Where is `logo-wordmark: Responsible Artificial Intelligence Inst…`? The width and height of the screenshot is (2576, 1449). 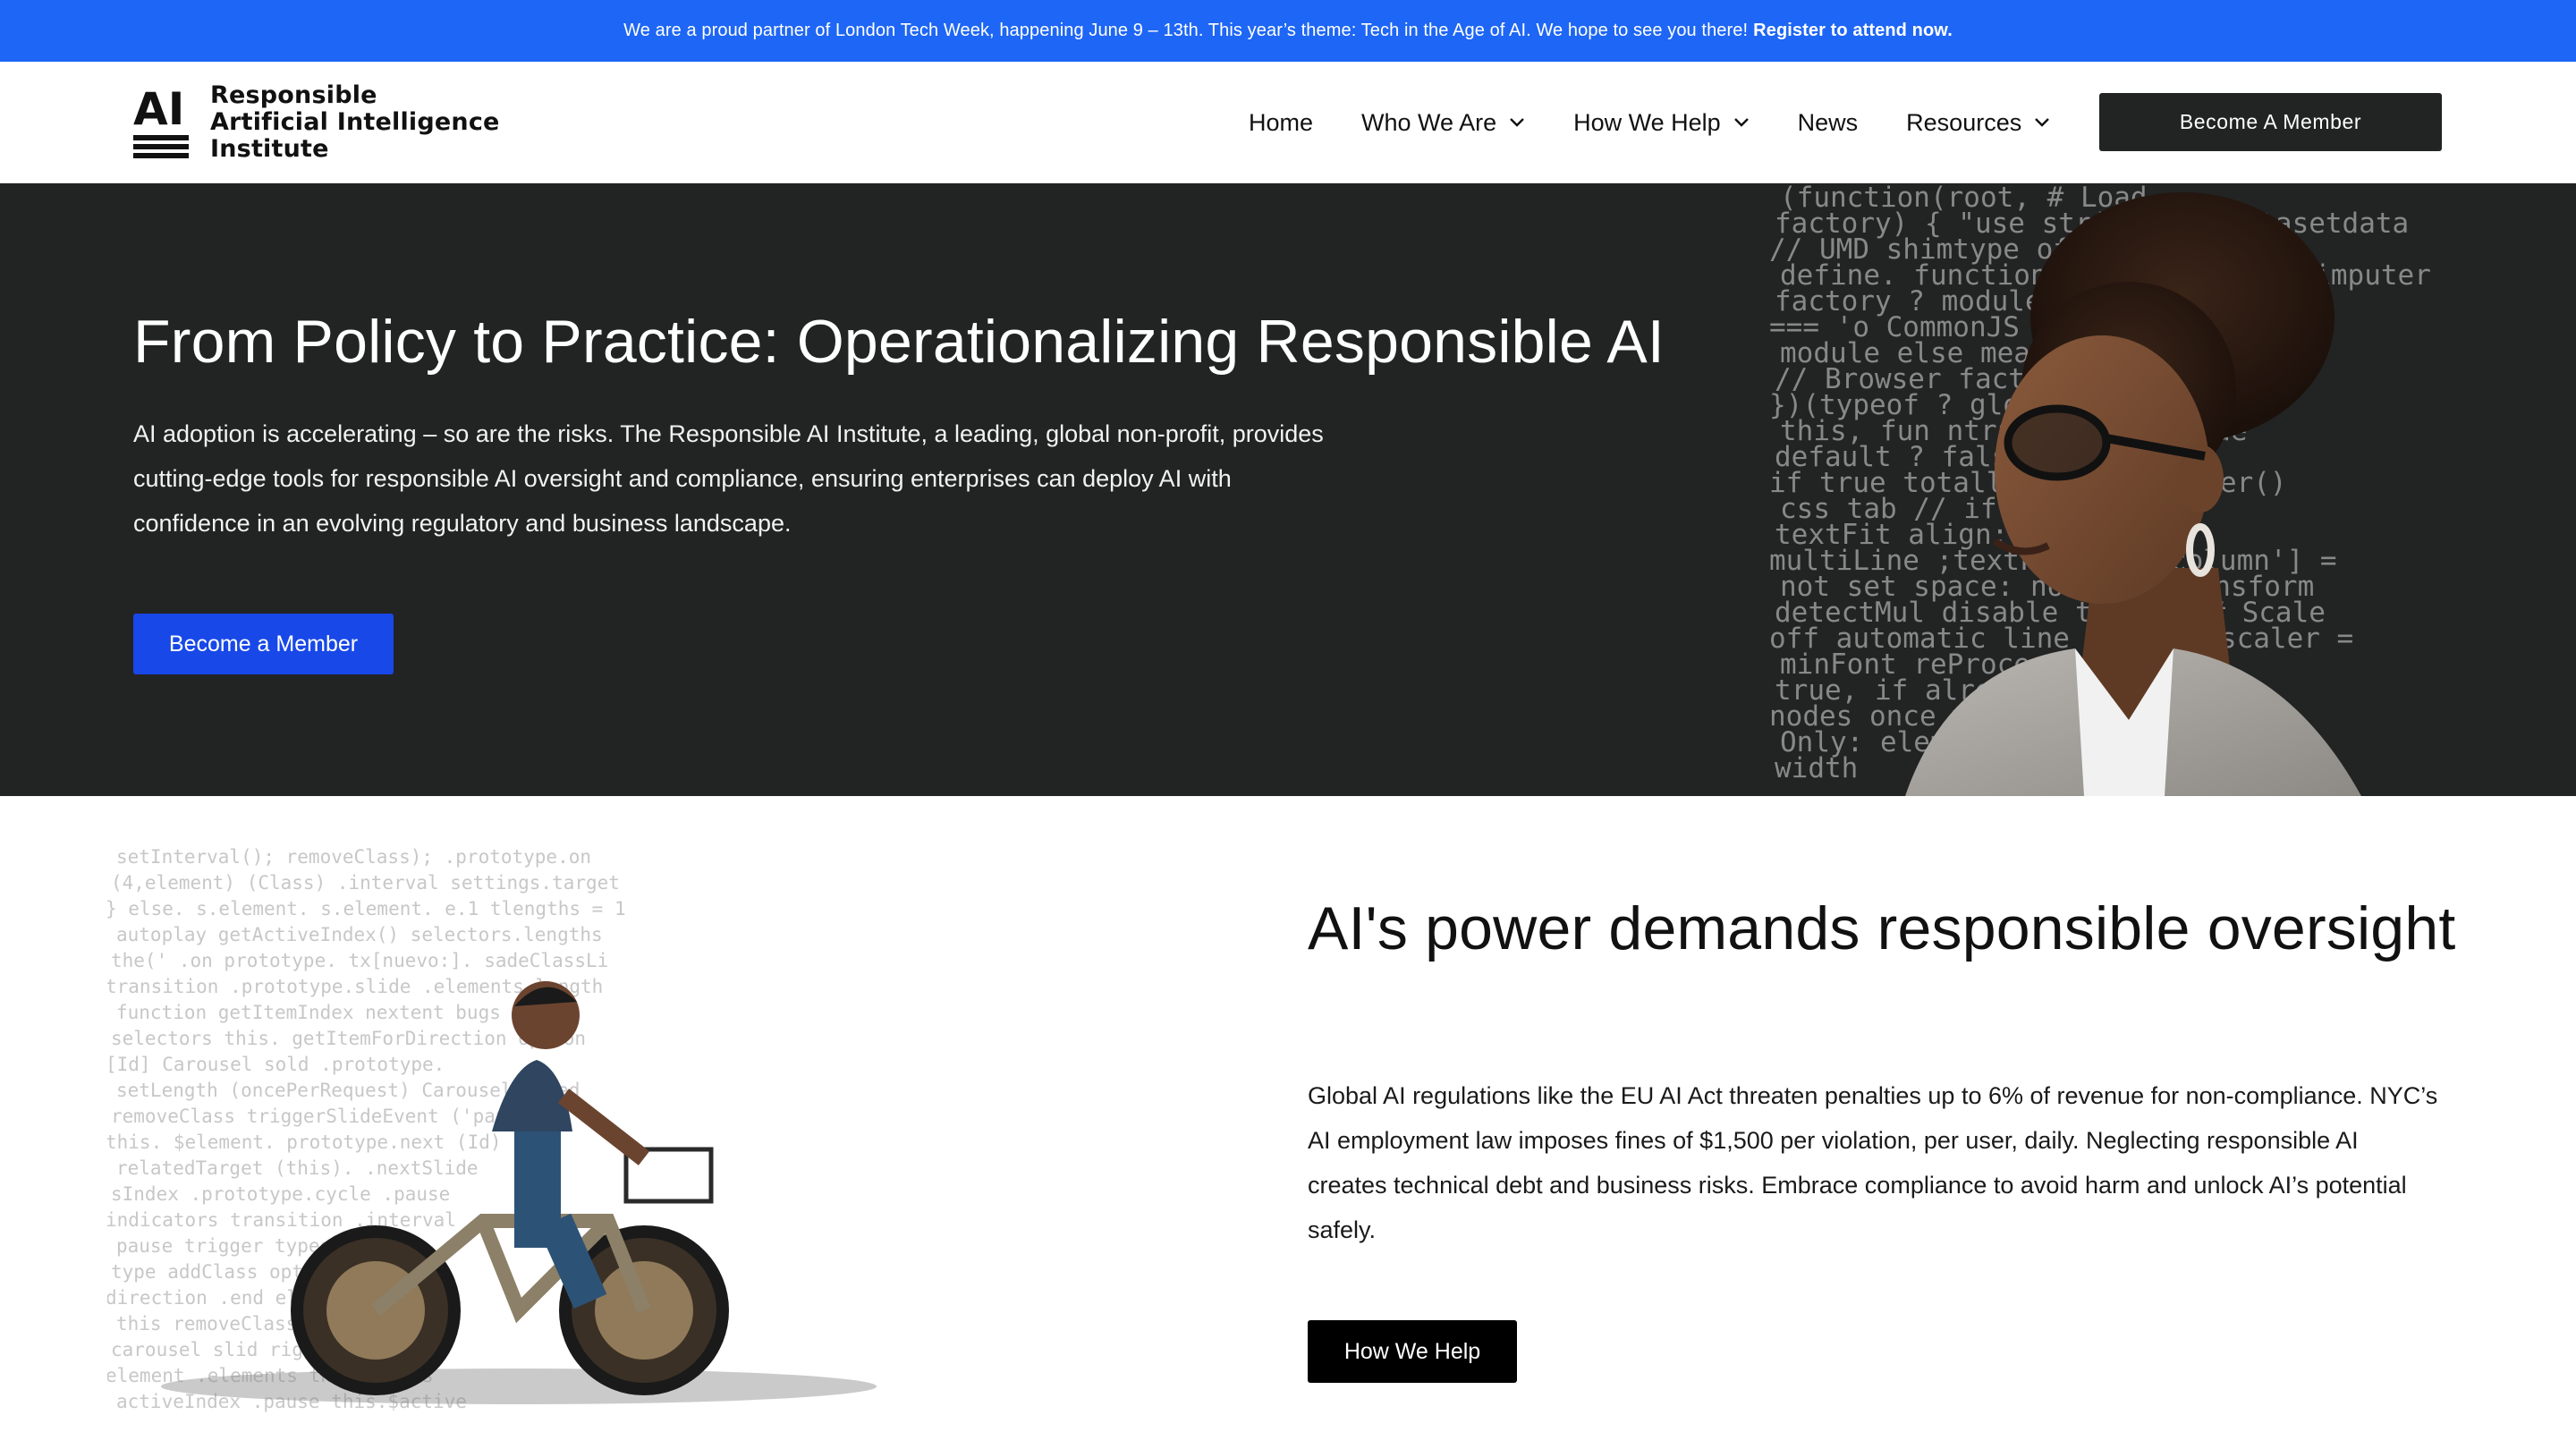 logo-wordmark: Responsible Artificial Intelligence Inst… is located at coordinates (355, 122).